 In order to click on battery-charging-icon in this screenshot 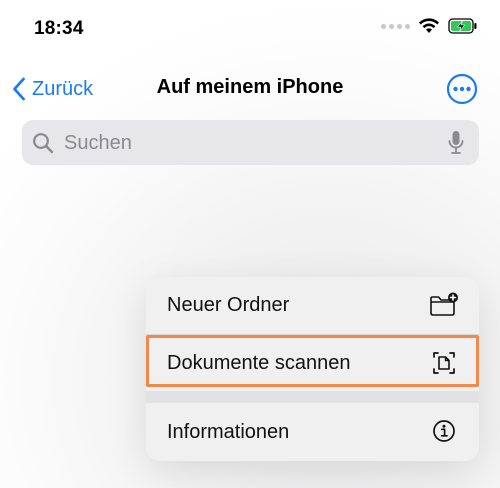, I will do `click(462, 26)`.